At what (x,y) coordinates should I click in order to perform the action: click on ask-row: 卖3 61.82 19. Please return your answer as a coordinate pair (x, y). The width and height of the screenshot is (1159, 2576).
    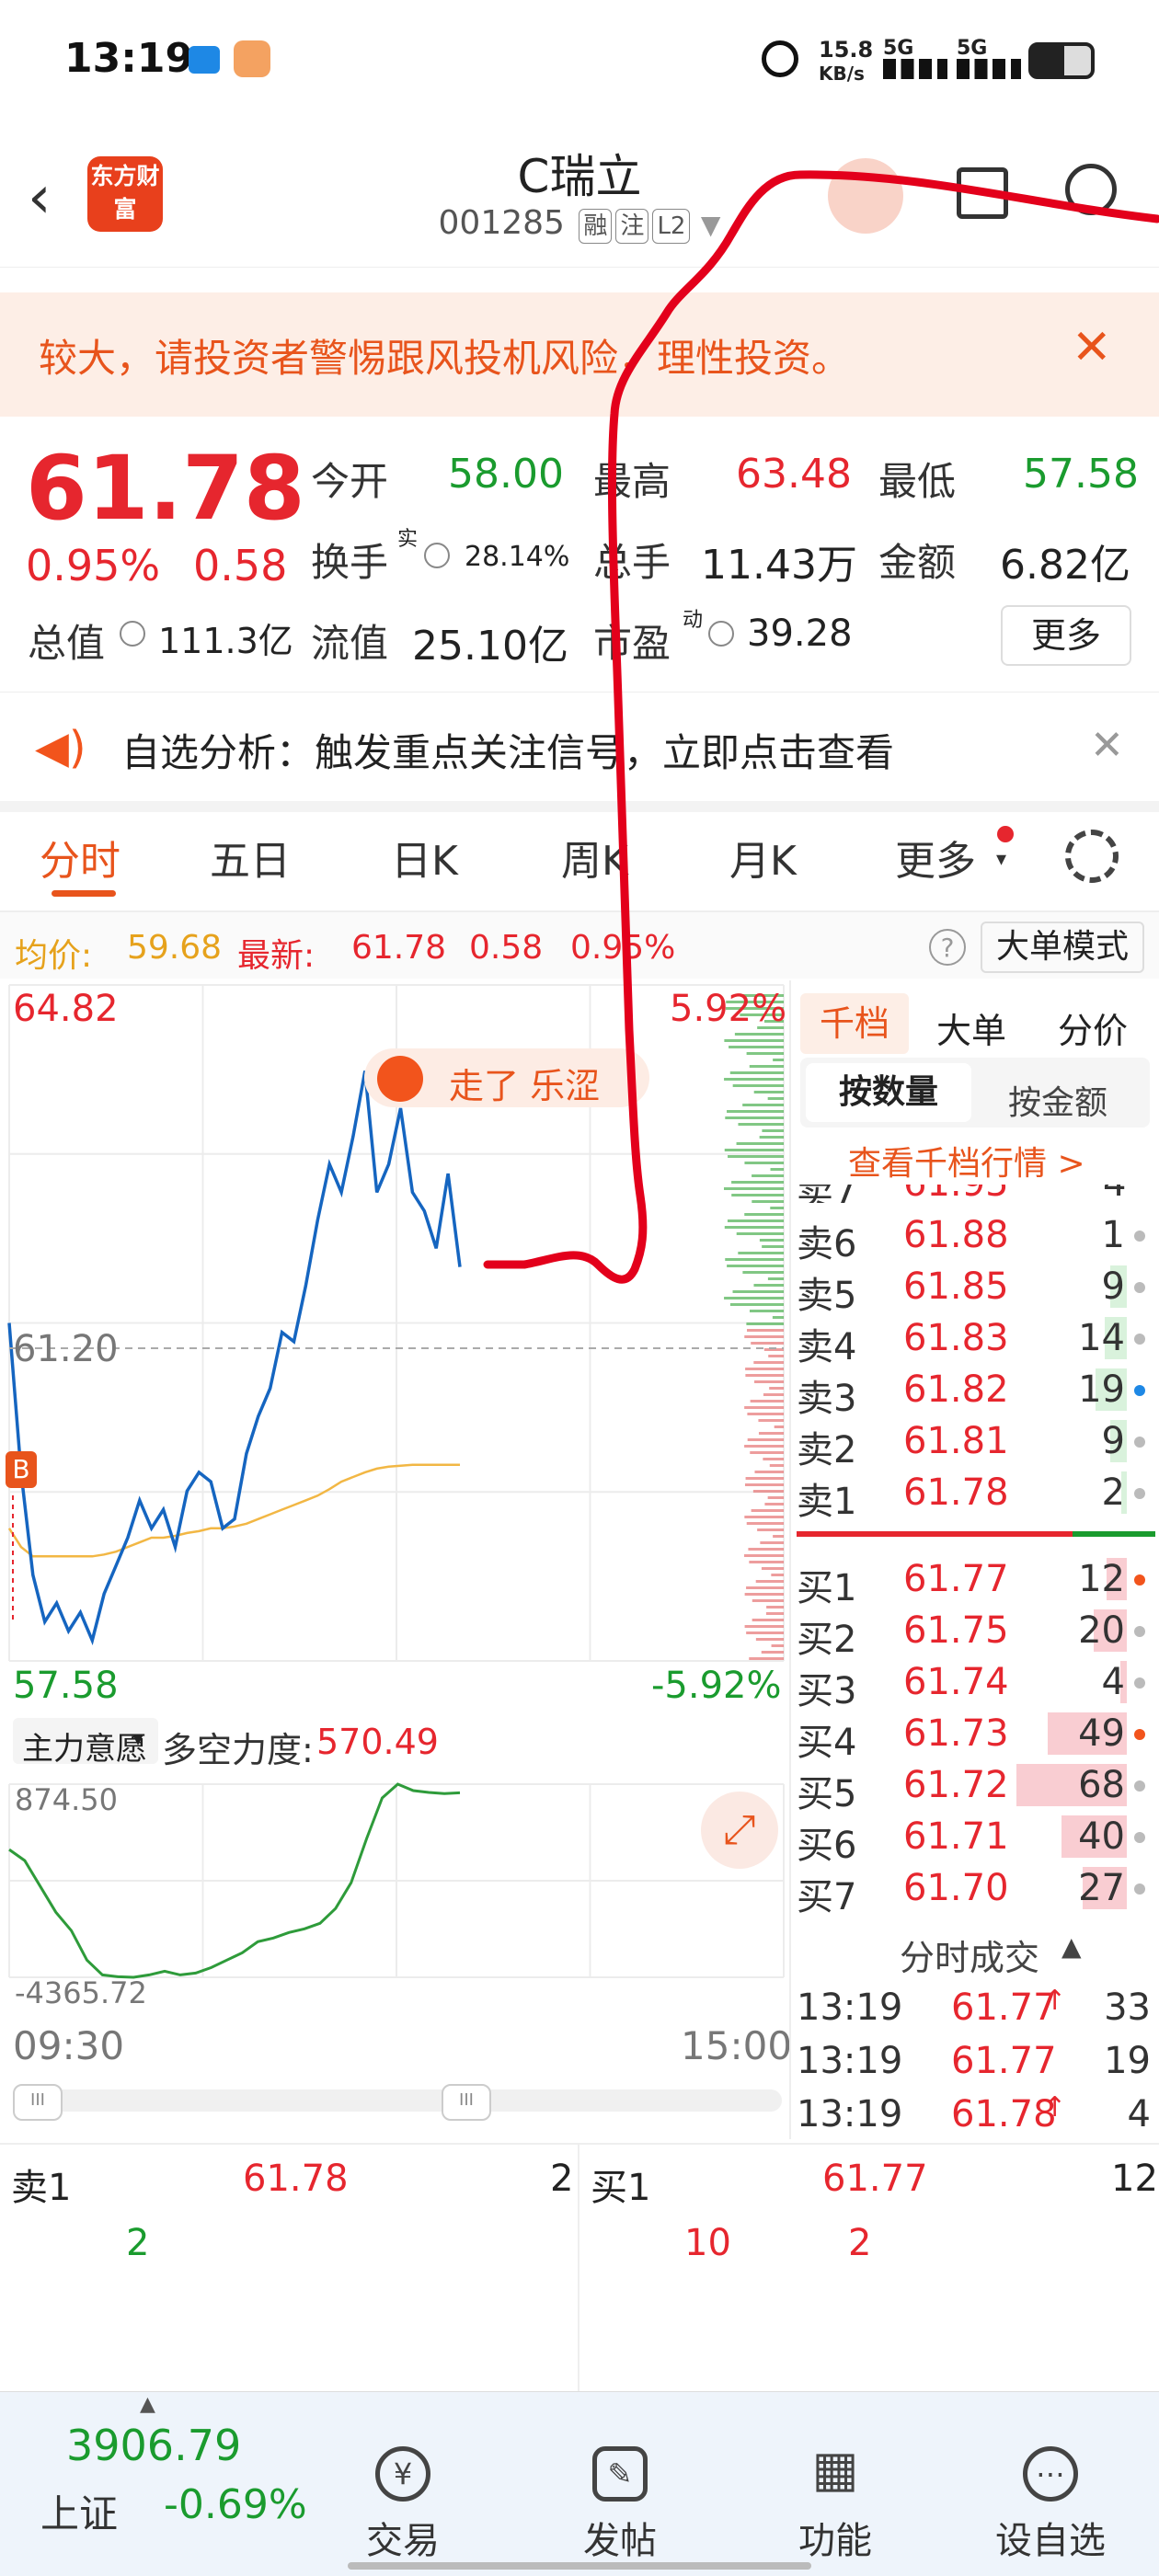
    Looking at the image, I should click on (974, 1393).